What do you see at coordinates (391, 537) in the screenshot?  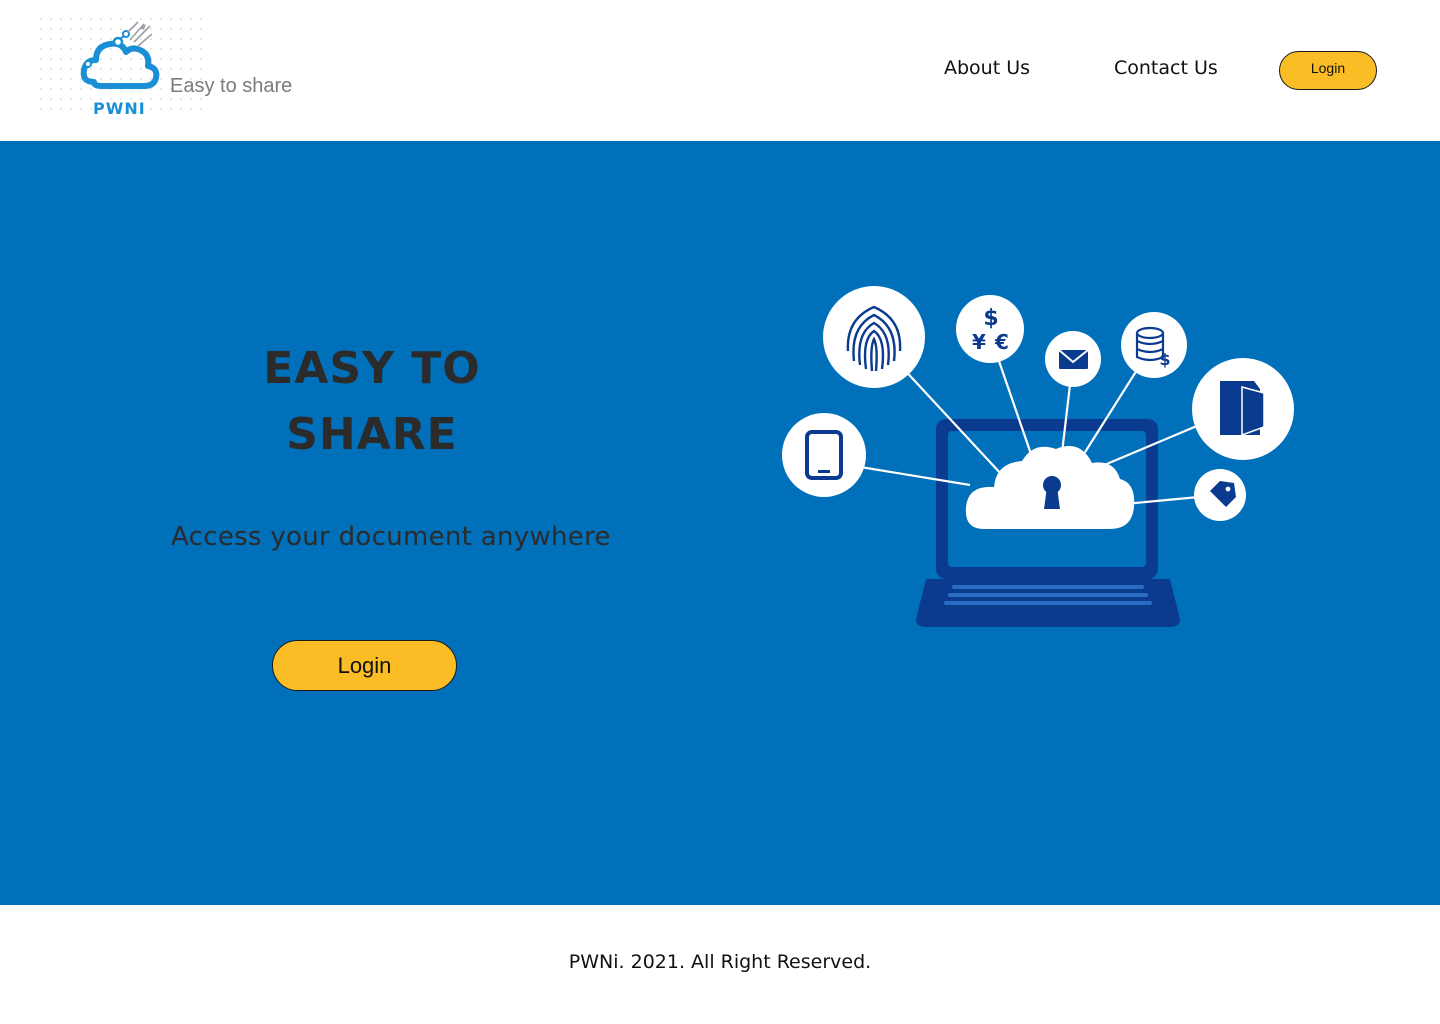 I see `hero-subtitle: Access your document anywhere` at bounding box center [391, 537].